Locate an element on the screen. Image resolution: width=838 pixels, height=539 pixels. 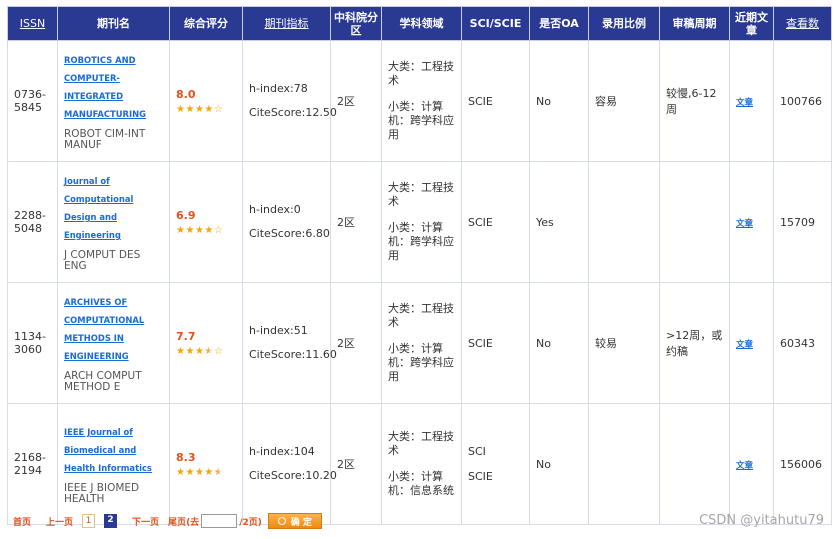
journal-name-link-line: Biomedical and is located at coordinates (113, 450).